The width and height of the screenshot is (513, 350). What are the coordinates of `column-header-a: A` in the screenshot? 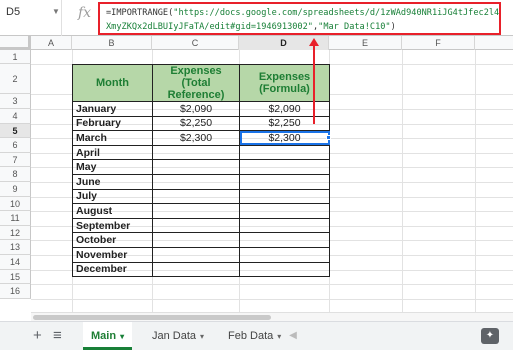 It's located at (51, 43).